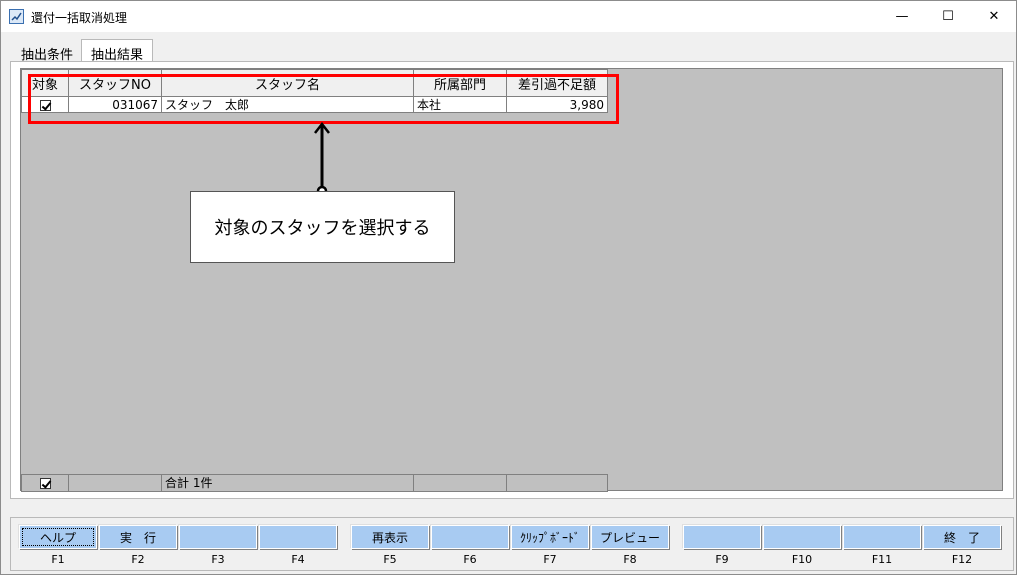  What do you see at coordinates (460, 104) in the screenshot?
I see `department-cell: 本社` at bounding box center [460, 104].